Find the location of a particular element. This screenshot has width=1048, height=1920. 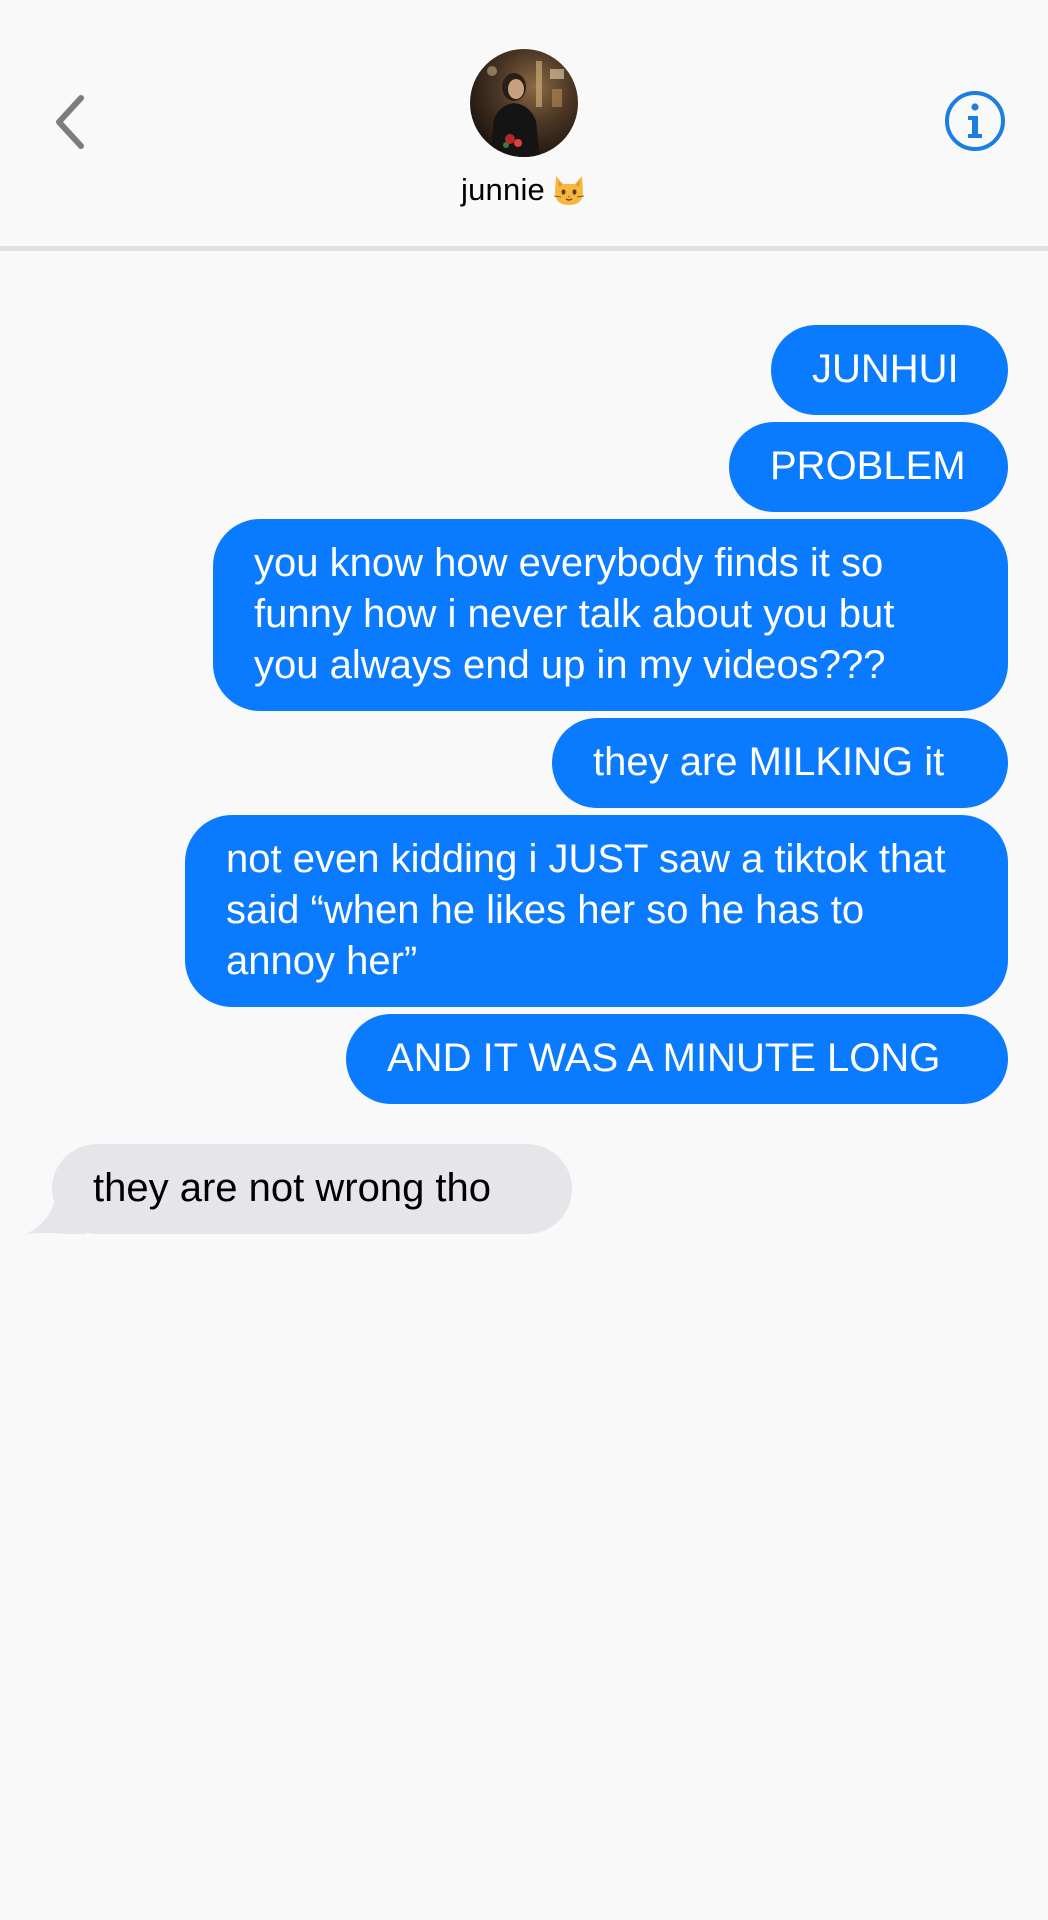

contact-name: junnie is located at coordinates (503, 189).